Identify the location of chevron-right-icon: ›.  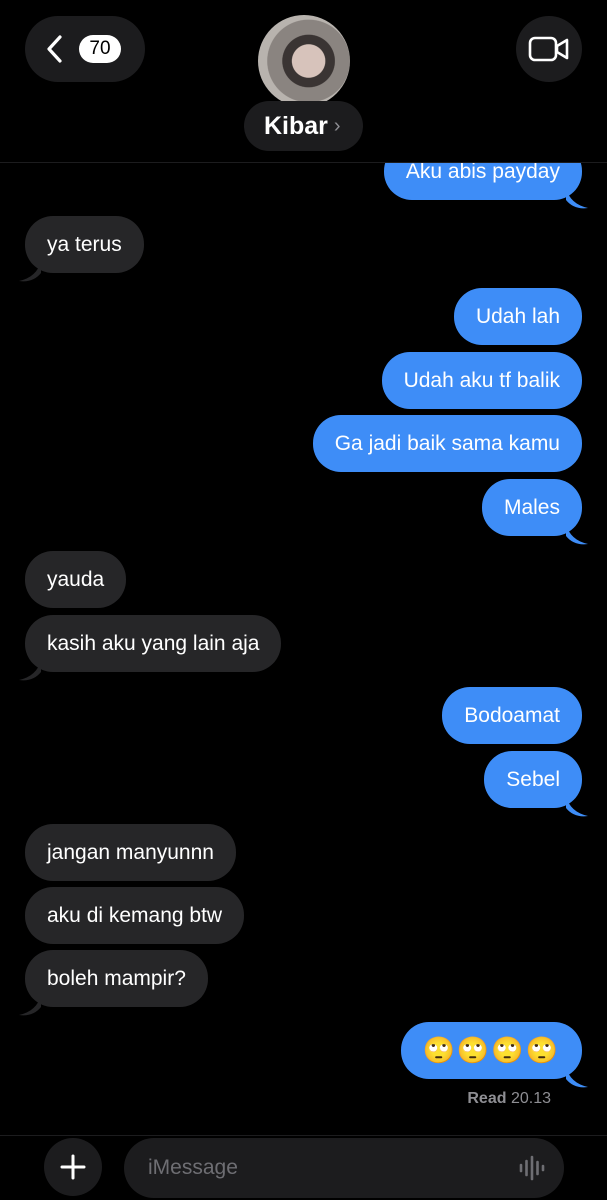
(337, 125).